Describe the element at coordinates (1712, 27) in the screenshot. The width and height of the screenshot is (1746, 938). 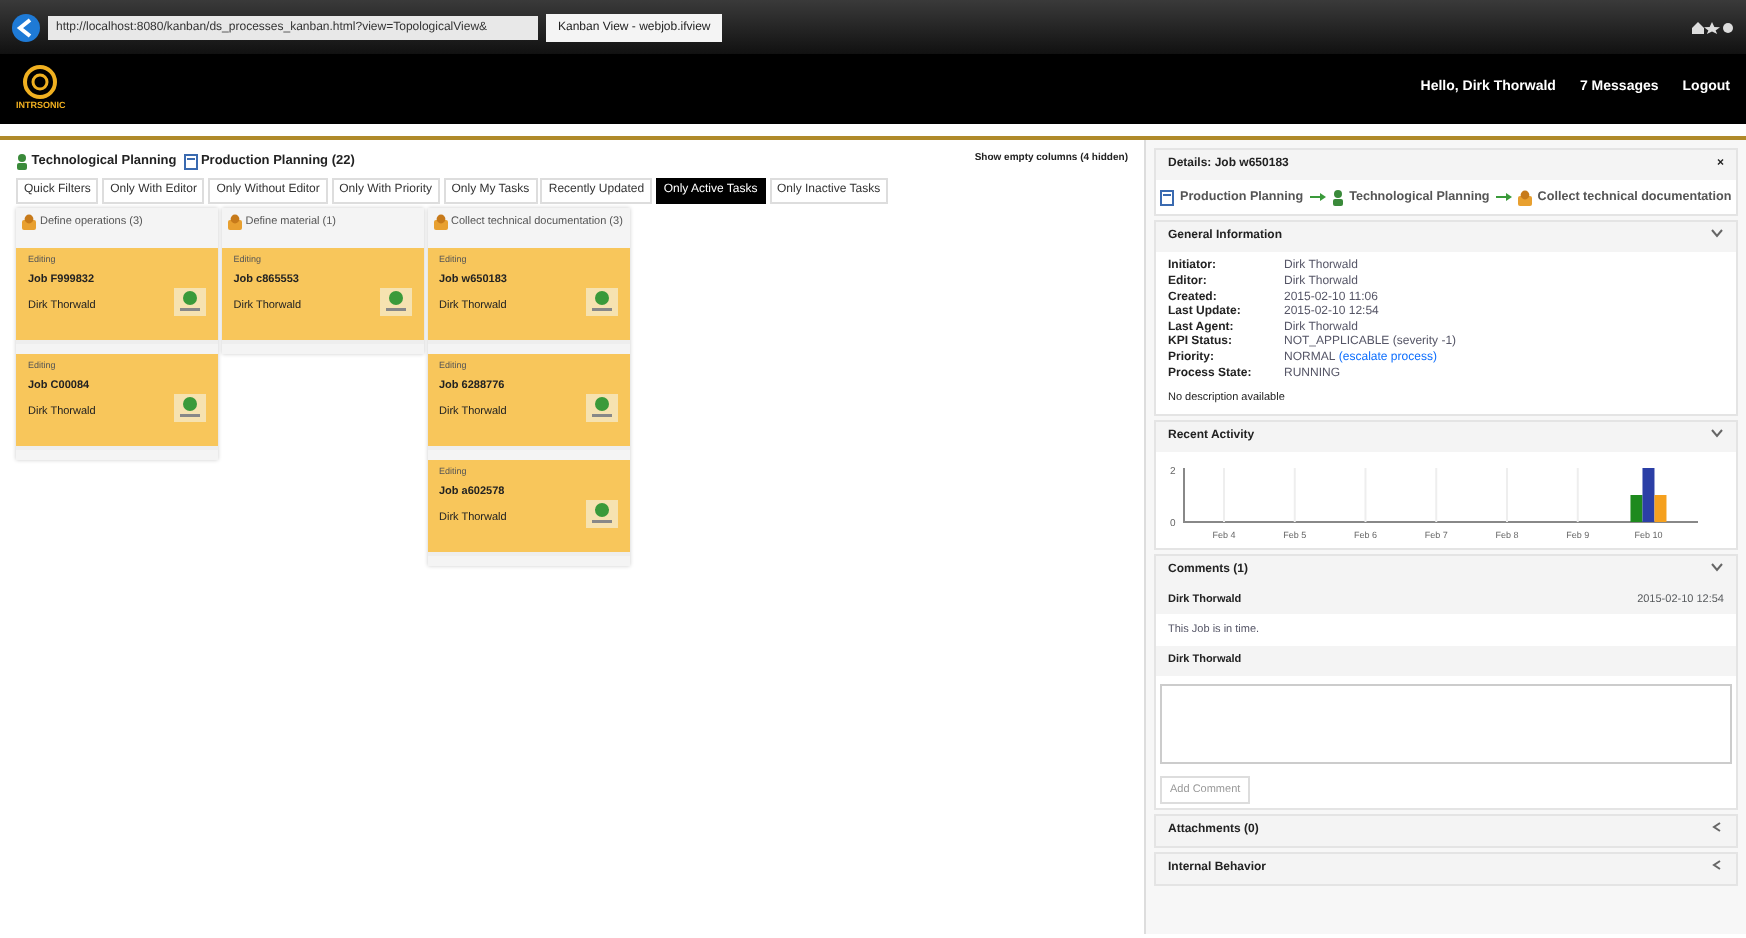
I see `toolbar-icon` at that location.